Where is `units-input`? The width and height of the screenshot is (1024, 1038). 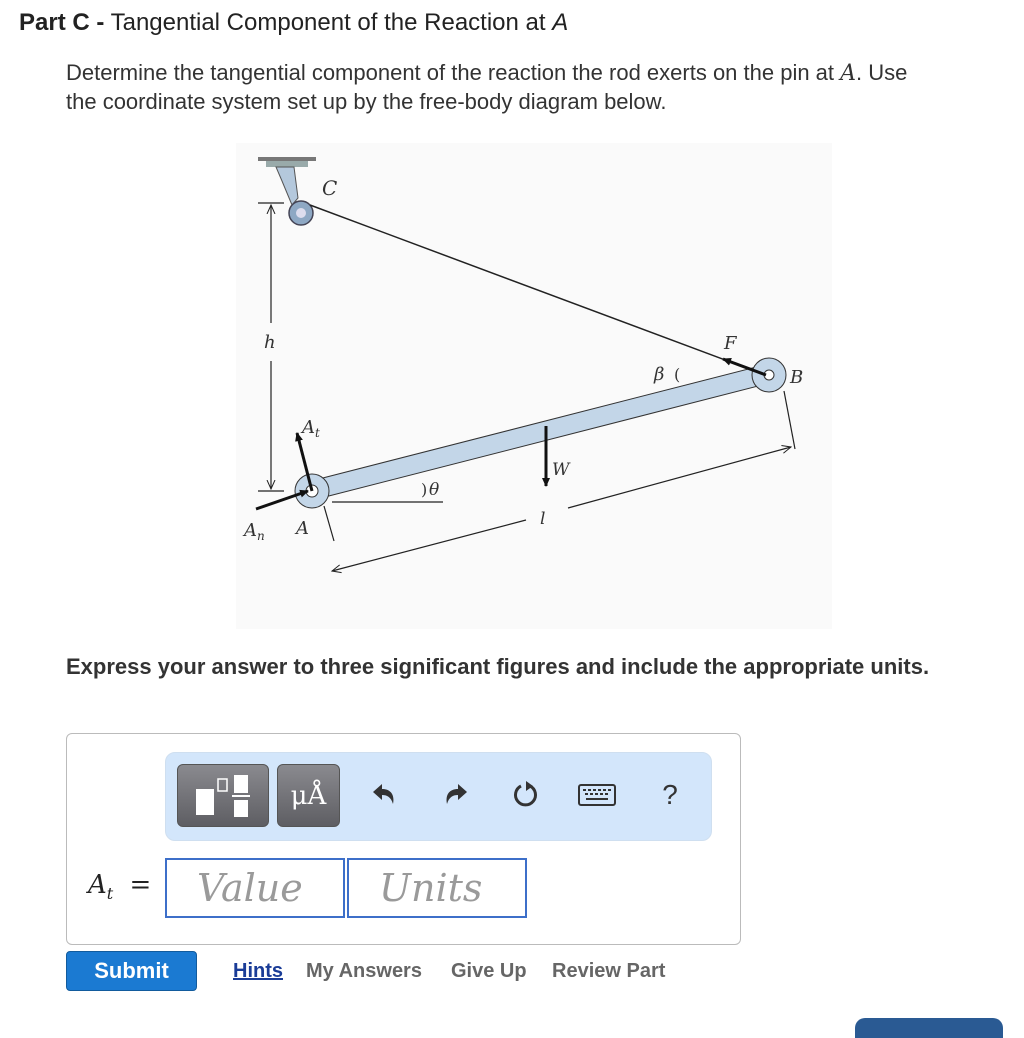
units-input is located at coordinates (437, 888).